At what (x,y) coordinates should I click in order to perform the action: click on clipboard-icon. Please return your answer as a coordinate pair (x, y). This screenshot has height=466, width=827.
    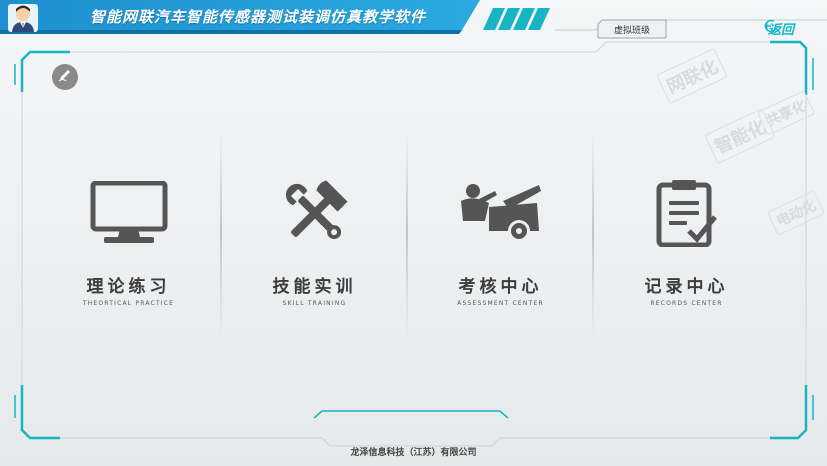
    Looking at the image, I should click on (687, 213).